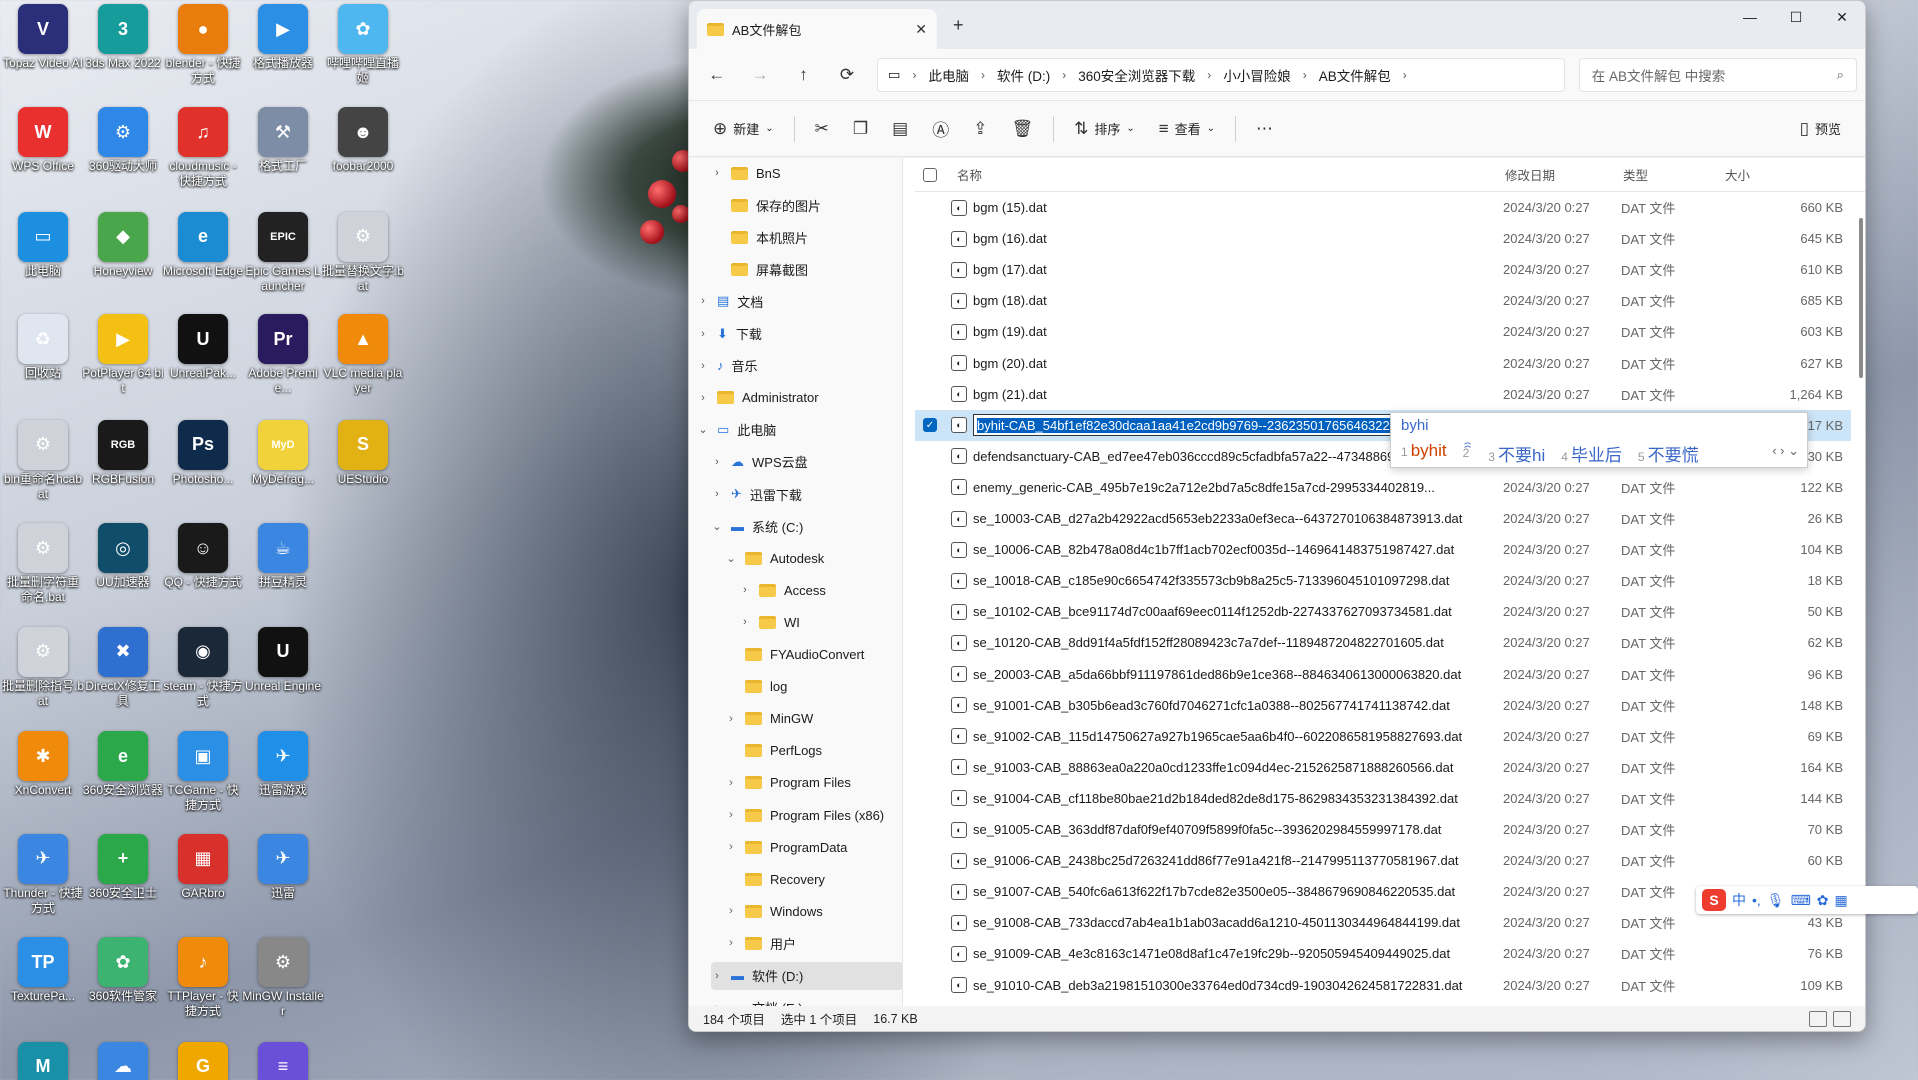 Image resolution: width=1918 pixels, height=1080 pixels. I want to click on desktop-icon: ▭ 此电脑, so click(43, 245).